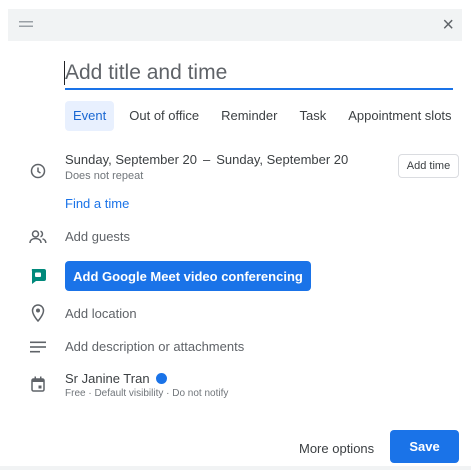  Describe the element at coordinates (38, 313) in the screenshot. I see `location-pin-icon` at that location.